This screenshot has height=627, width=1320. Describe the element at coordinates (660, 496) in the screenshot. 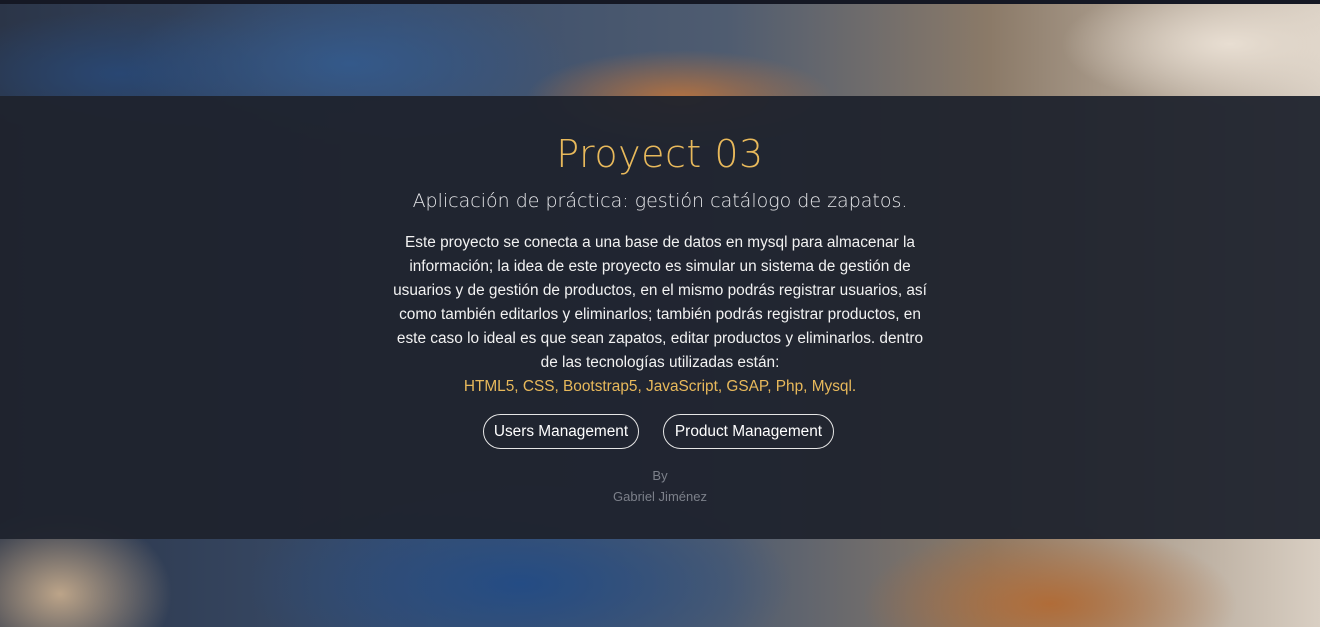

I see `author-name: Gabriel Jiménez` at that location.